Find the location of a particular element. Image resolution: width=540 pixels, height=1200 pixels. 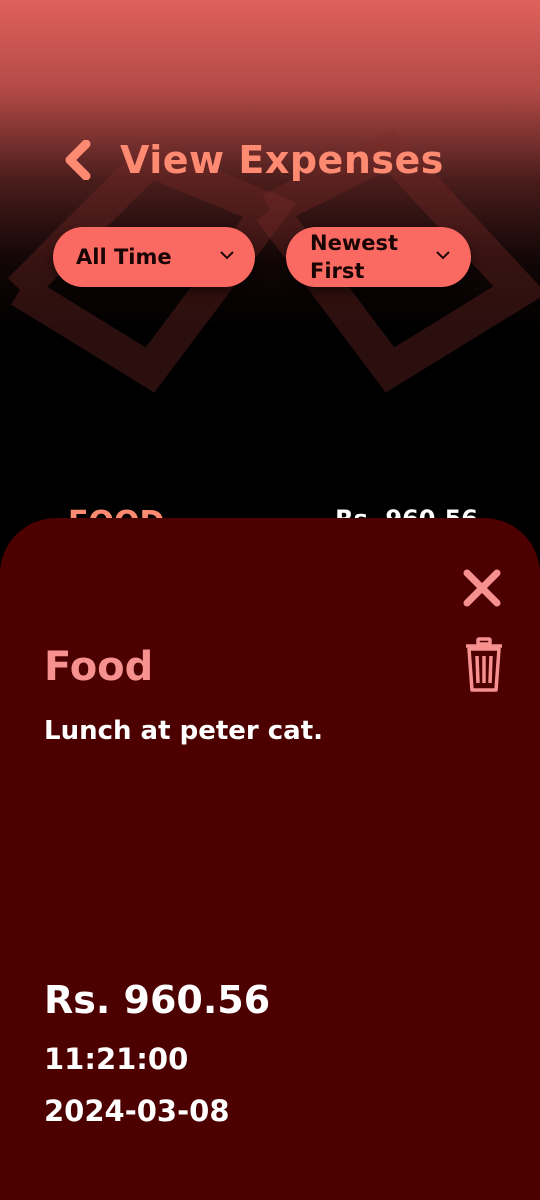

sort-order-selected: Newest First is located at coordinates (354, 257).